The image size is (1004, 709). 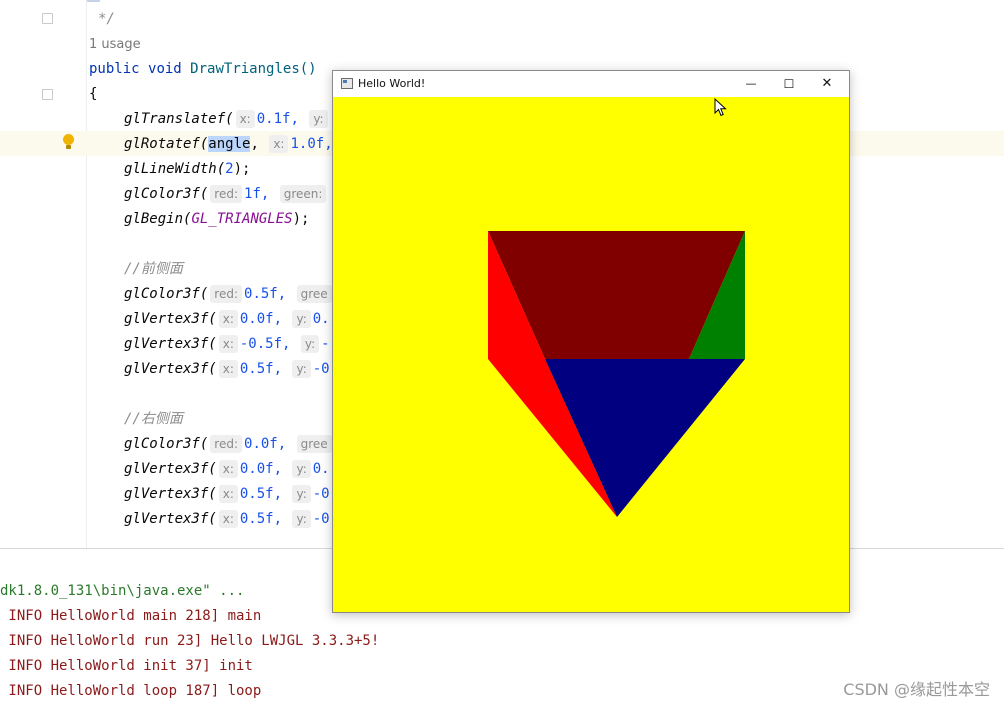 What do you see at coordinates (311, 144) in the screenshot?
I see `number-literal: 1.0f,` at bounding box center [311, 144].